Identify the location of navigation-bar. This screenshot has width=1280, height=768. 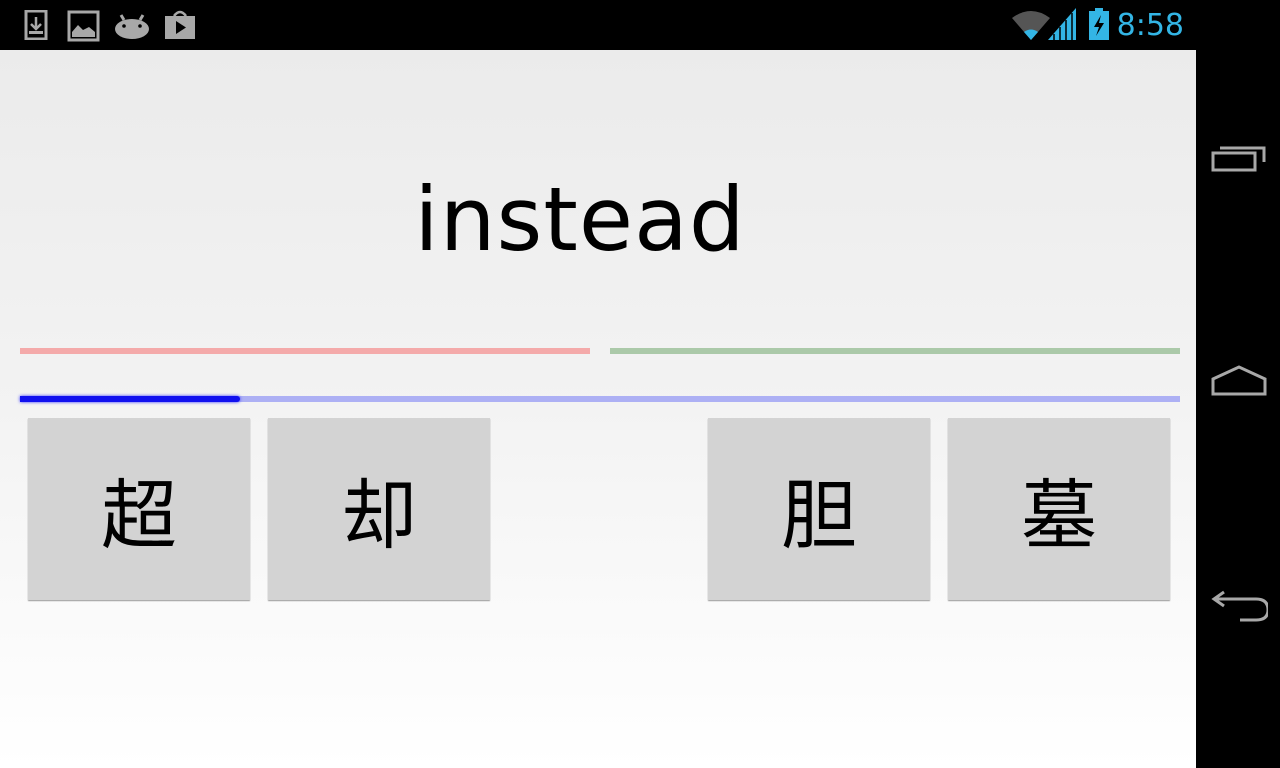
(1238, 384).